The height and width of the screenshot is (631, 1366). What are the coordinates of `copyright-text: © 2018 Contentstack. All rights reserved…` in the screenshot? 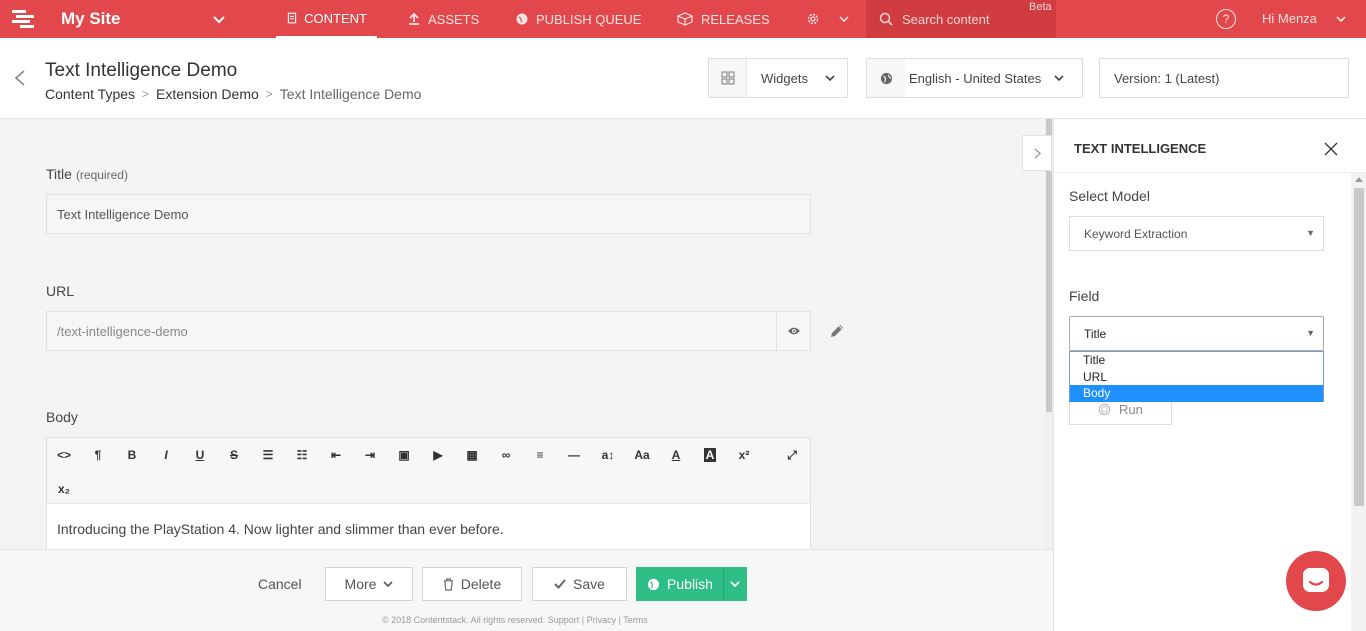 It's located at (515, 620).